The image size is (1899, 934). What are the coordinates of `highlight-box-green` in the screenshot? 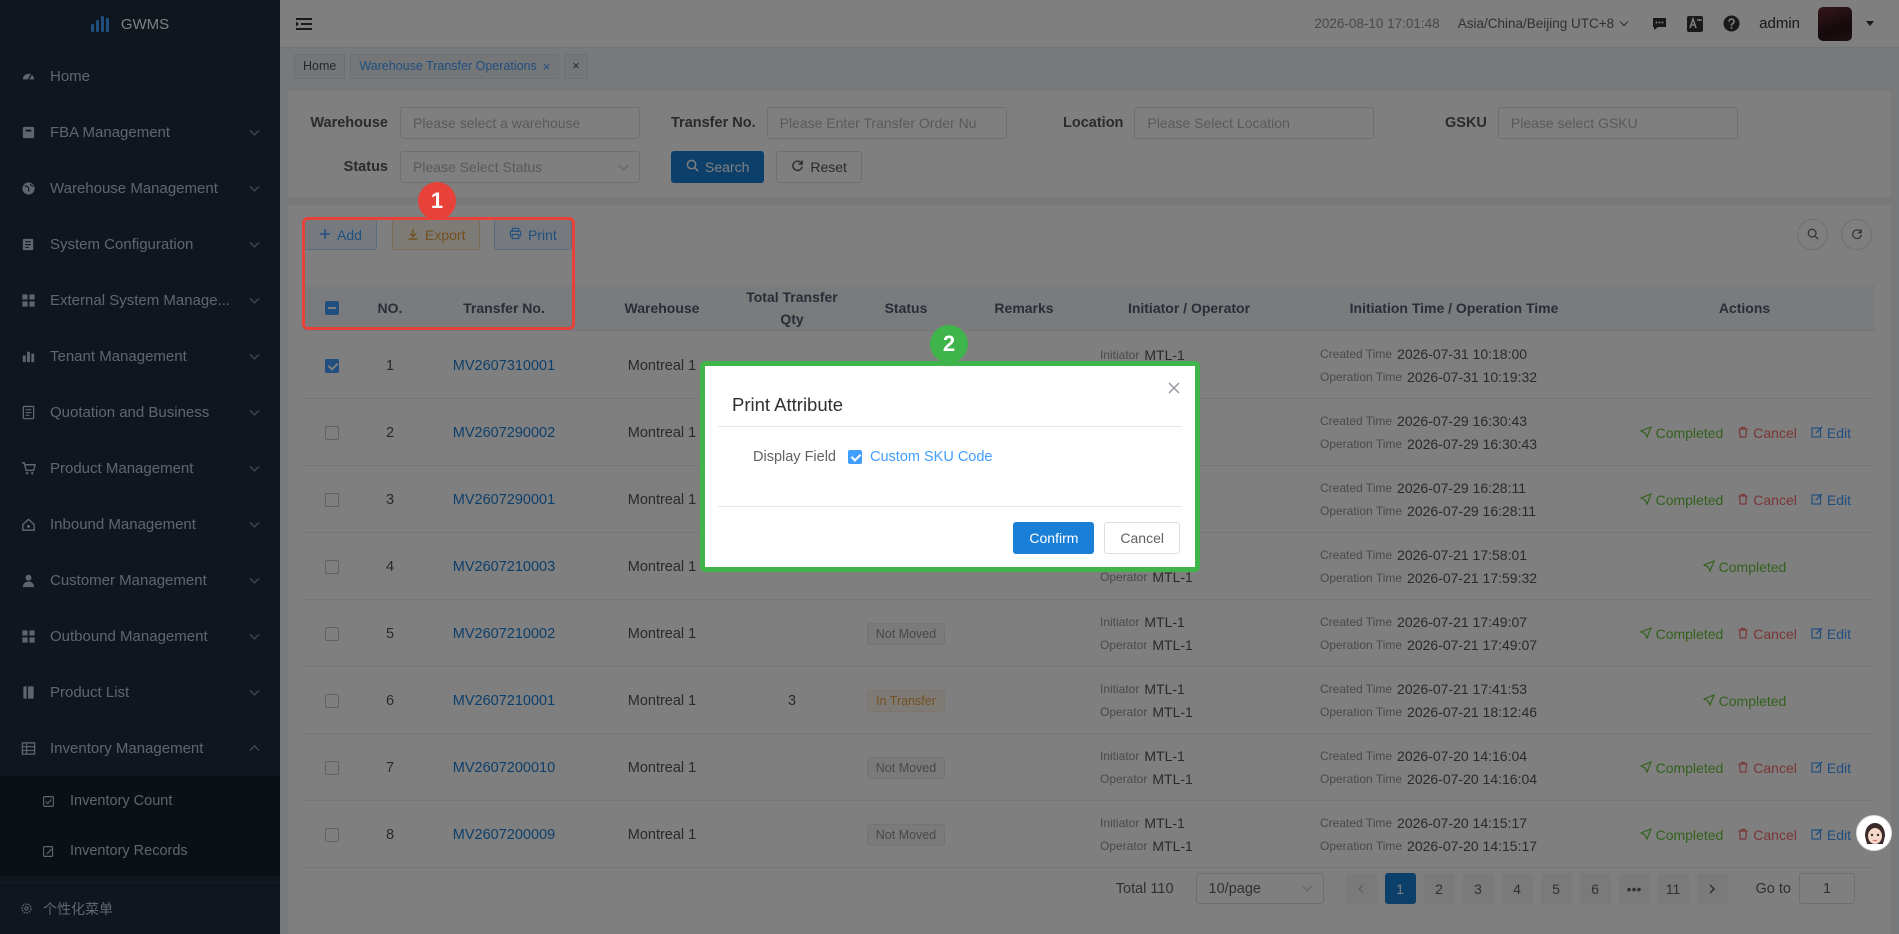 It's located at (950, 466).